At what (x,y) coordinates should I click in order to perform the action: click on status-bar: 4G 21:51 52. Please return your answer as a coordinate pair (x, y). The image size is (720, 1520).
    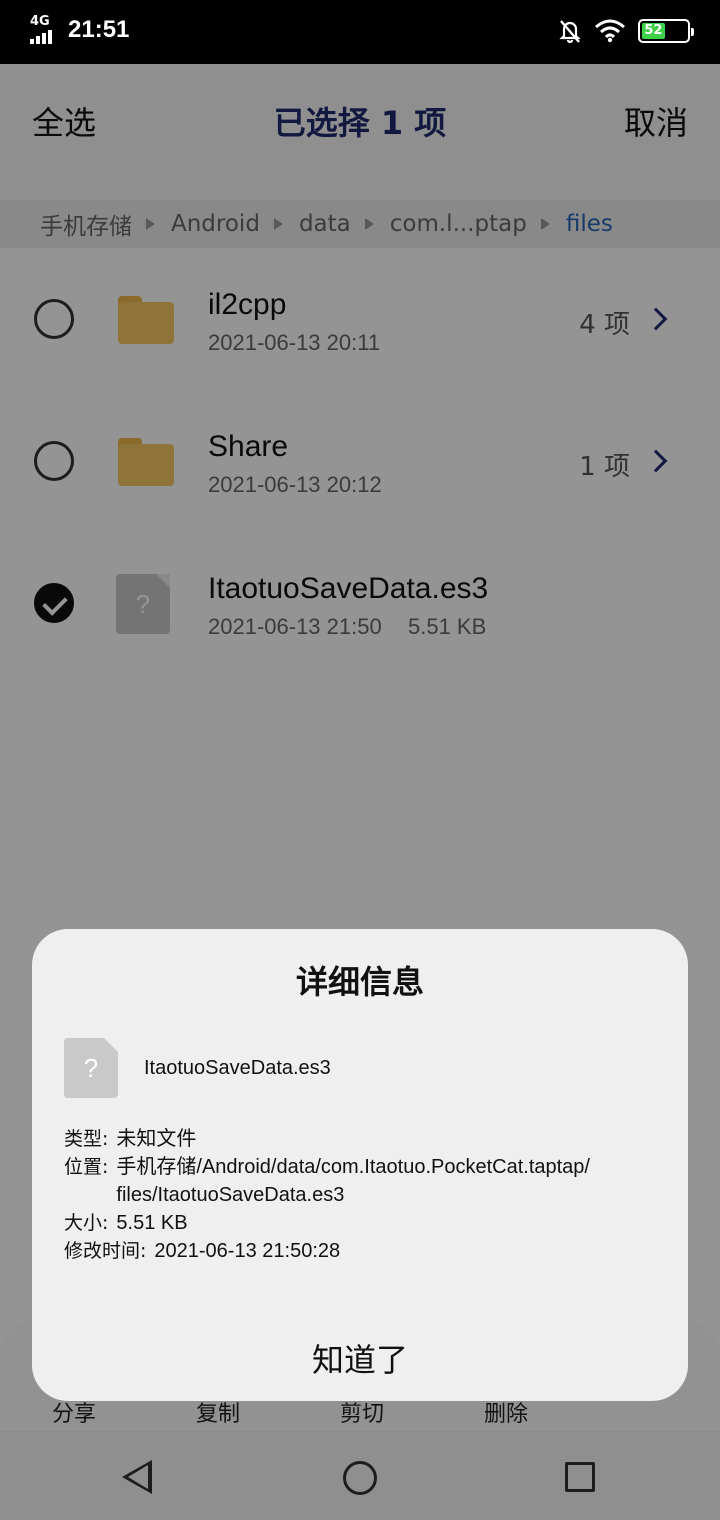
    Looking at the image, I should click on (360, 32).